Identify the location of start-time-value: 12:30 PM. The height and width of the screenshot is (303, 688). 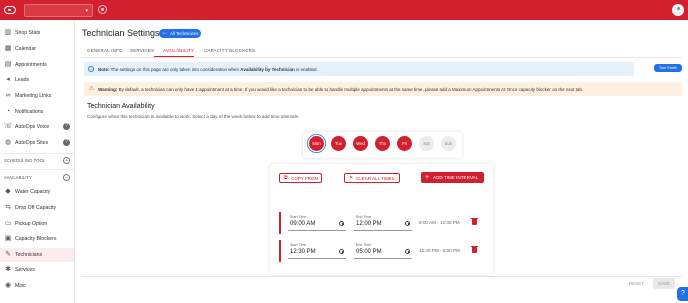
(303, 252).